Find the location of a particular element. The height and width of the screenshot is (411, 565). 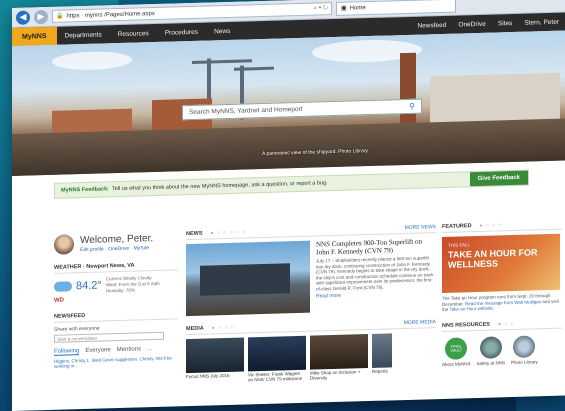

search-placeholder: Search MyNNS, Yardnet and Homeport is located at coordinates (246, 111).